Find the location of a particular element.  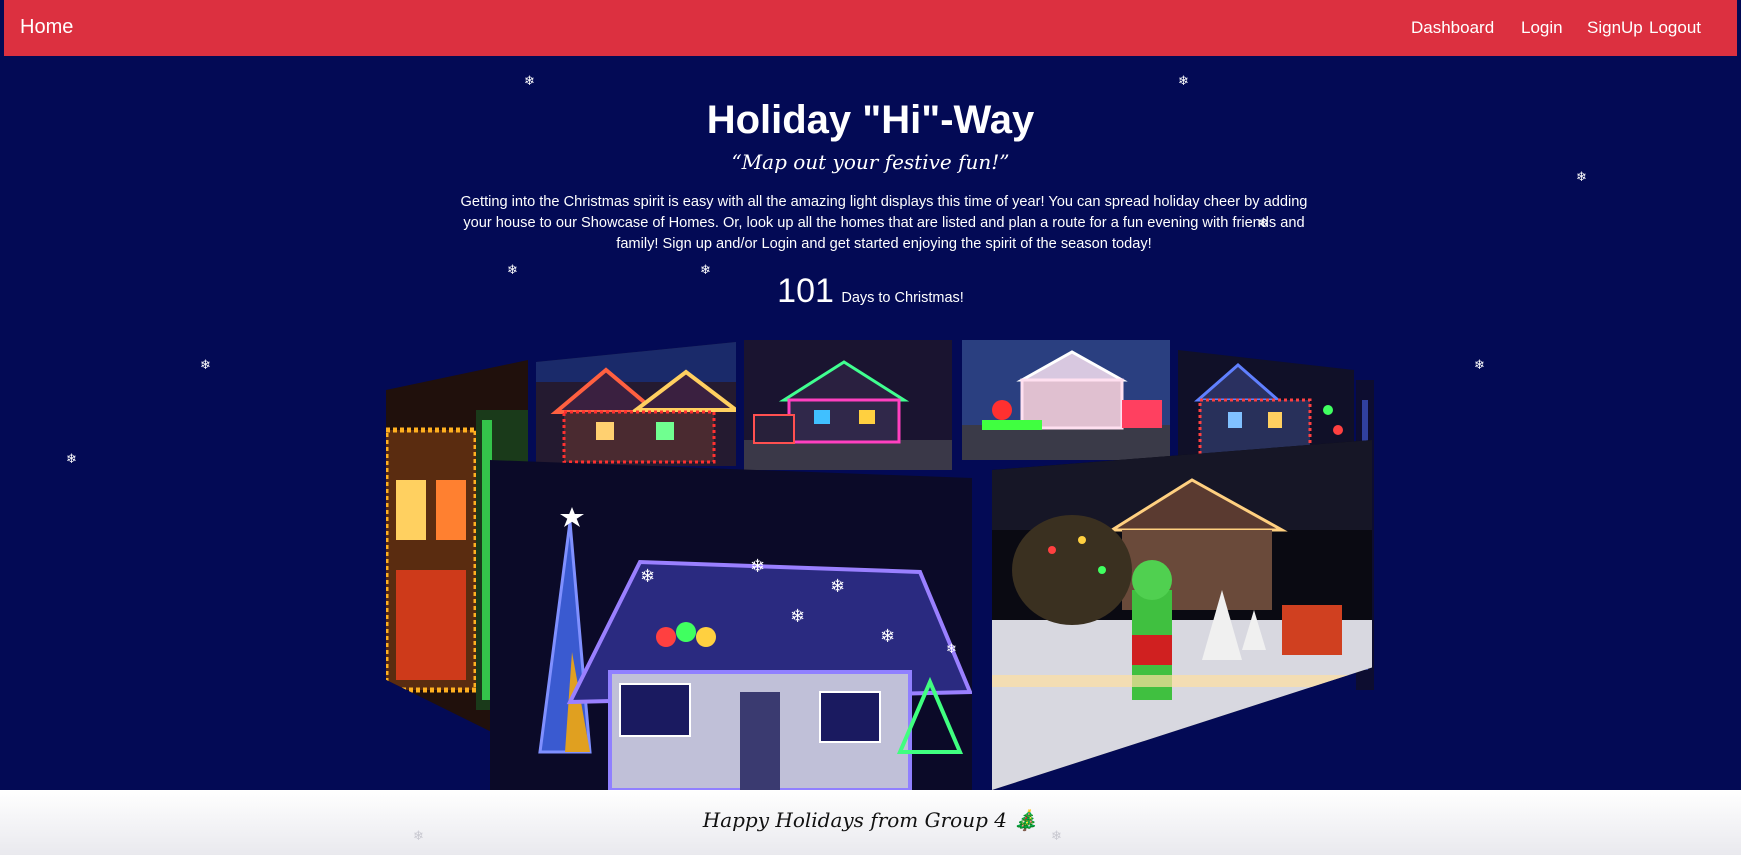

footer-message: Happy Holidays from Group 4 🎄 is located at coordinates (870, 820).